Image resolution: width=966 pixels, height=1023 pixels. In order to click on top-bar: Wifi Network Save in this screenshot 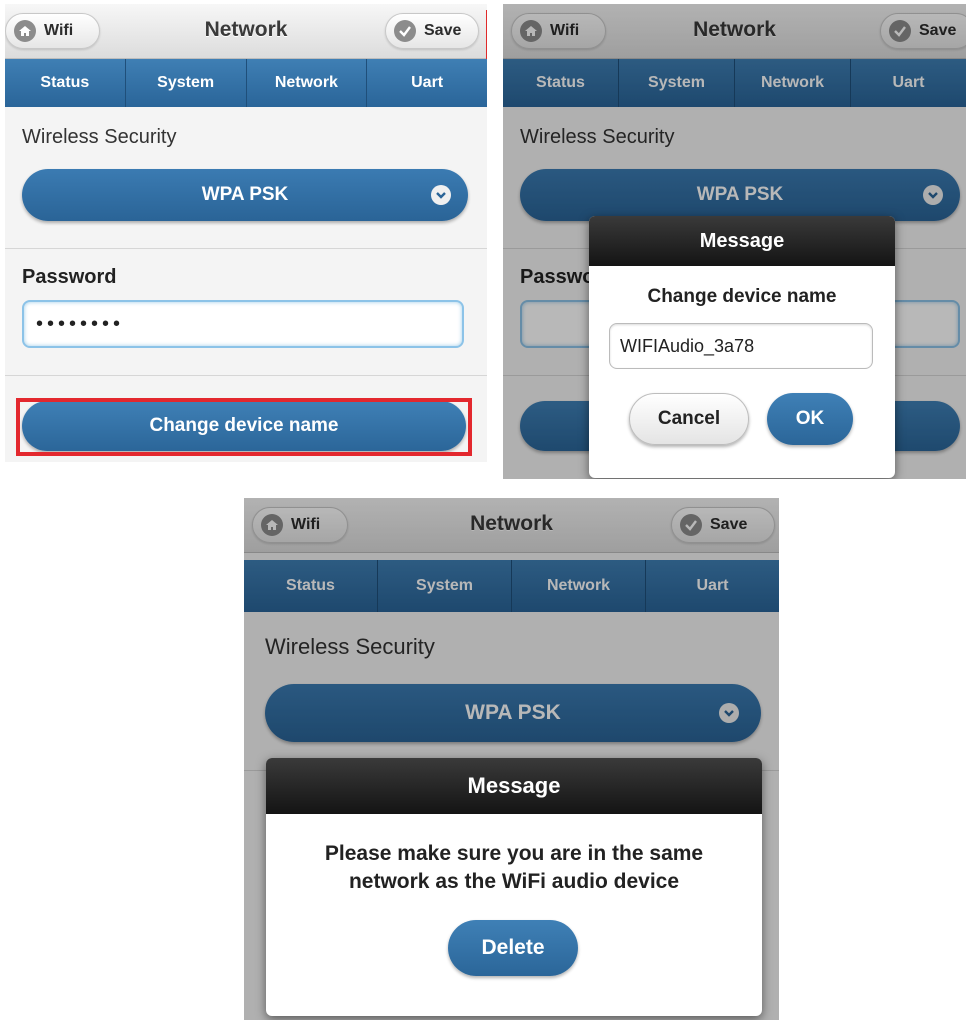, I will do `click(246, 31)`.